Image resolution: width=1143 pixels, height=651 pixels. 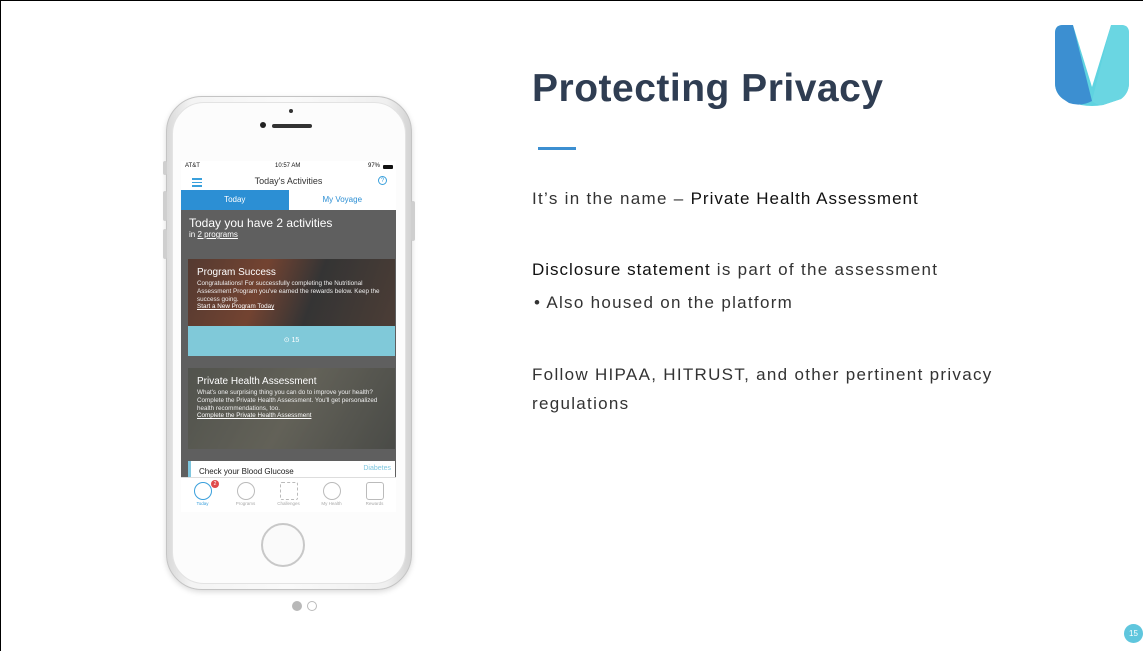 I want to click on menu-icon, so click(x=197, y=183).